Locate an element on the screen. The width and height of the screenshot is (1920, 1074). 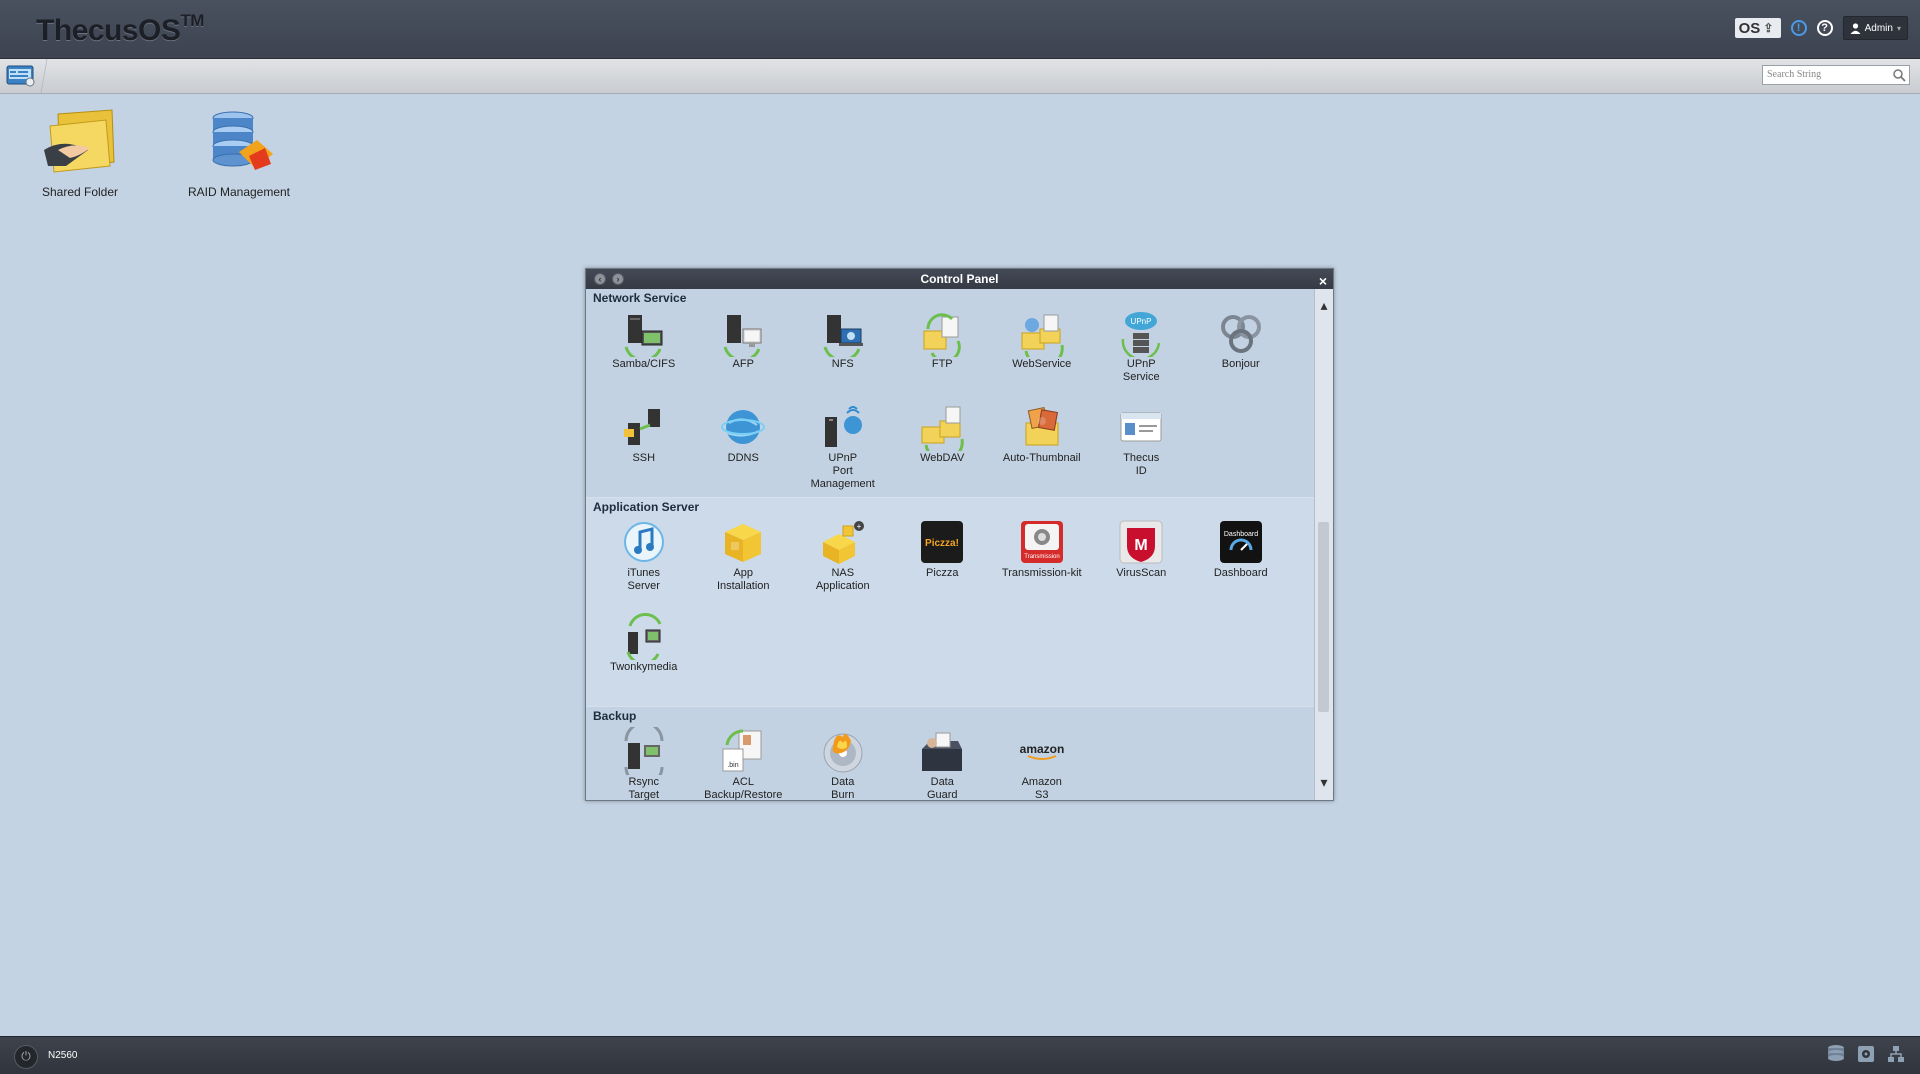
webservice-icon is located at coordinates (1042, 335).